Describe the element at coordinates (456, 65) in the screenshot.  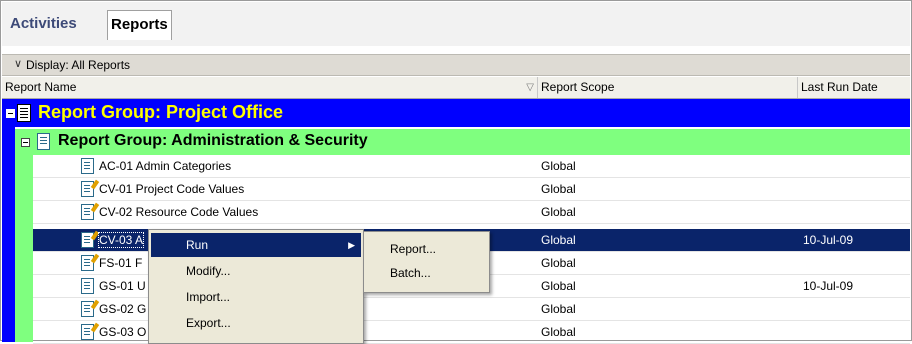
I see `display-filter-bar: ∨ Display: All Reports` at that location.